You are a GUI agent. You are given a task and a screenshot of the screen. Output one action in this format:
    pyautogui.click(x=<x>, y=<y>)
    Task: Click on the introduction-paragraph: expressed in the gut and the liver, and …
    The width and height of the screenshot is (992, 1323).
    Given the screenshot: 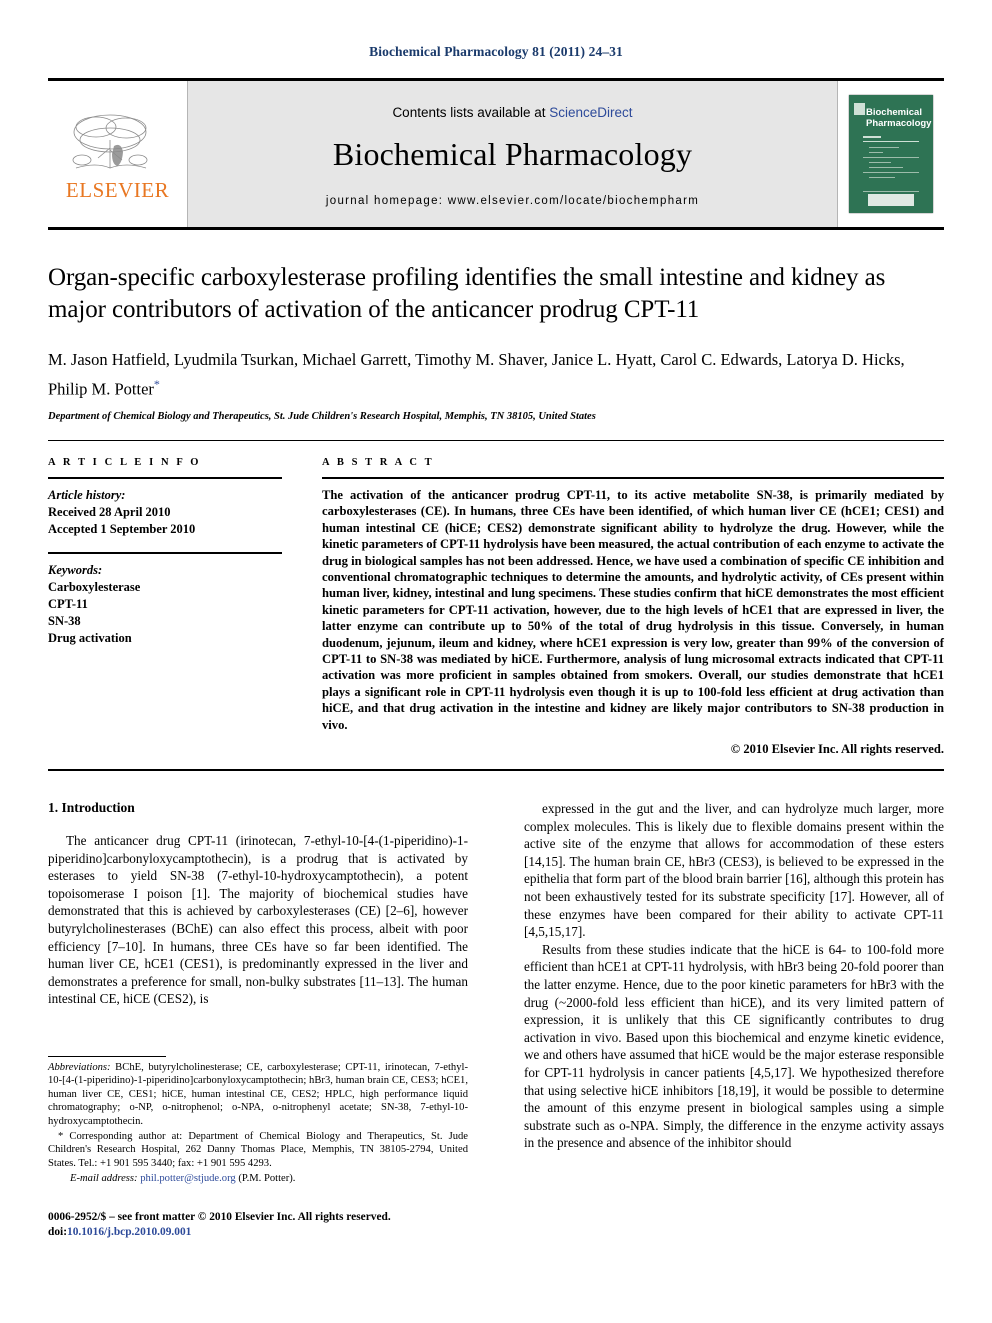 What is the action you would take?
    pyautogui.click(x=734, y=870)
    